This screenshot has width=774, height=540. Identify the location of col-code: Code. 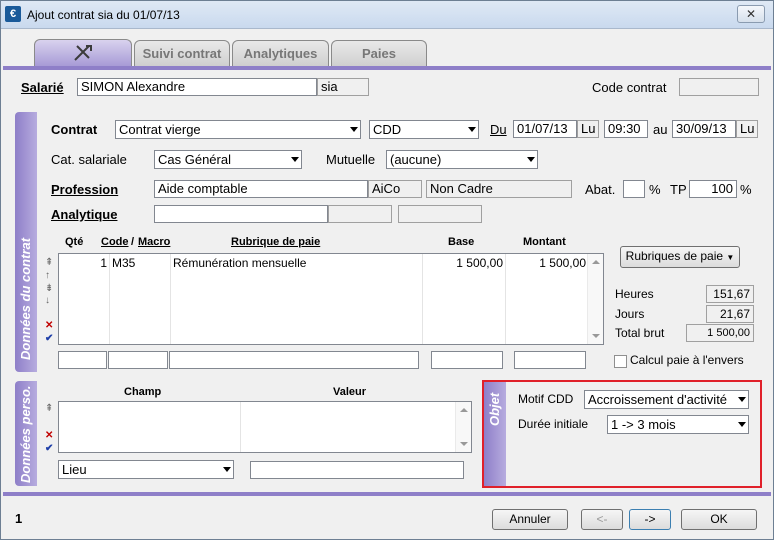
(115, 242).